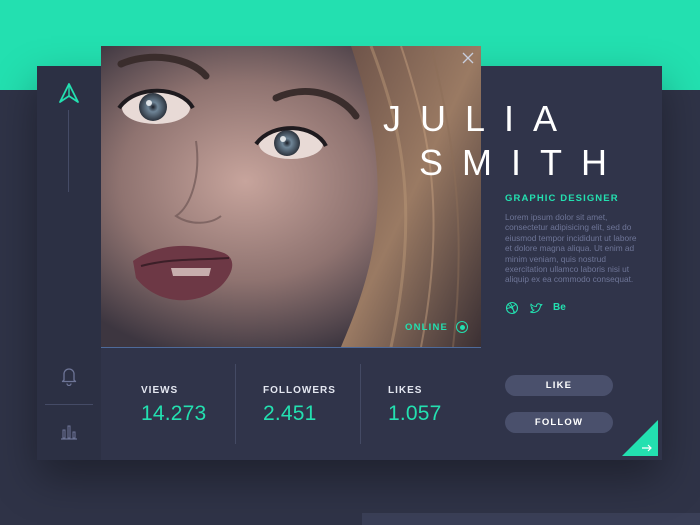 This screenshot has height=525, width=700. Describe the element at coordinates (468, 58) in the screenshot. I see `close-icon` at that location.